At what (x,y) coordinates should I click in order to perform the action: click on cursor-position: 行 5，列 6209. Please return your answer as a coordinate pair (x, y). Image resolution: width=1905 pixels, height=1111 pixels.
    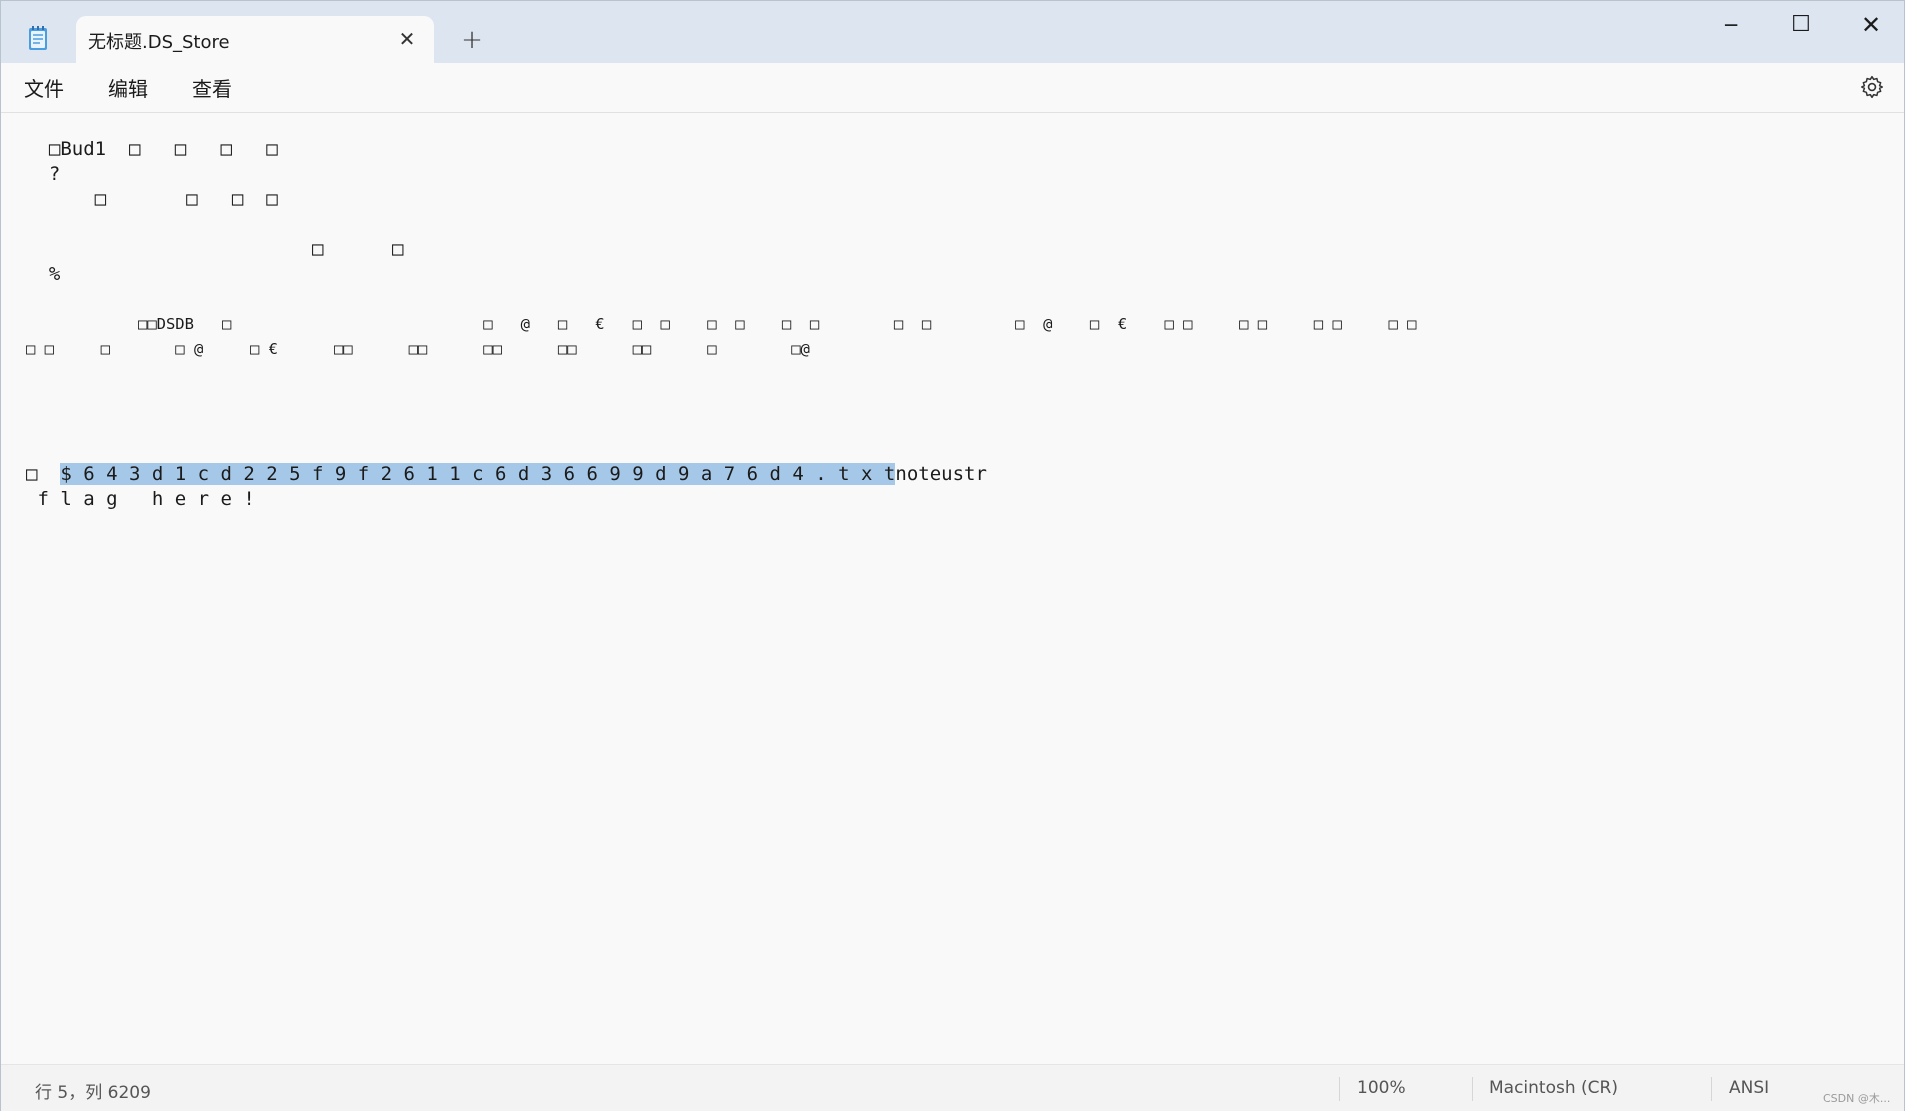
    Looking at the image, I should click on (93, 1093).